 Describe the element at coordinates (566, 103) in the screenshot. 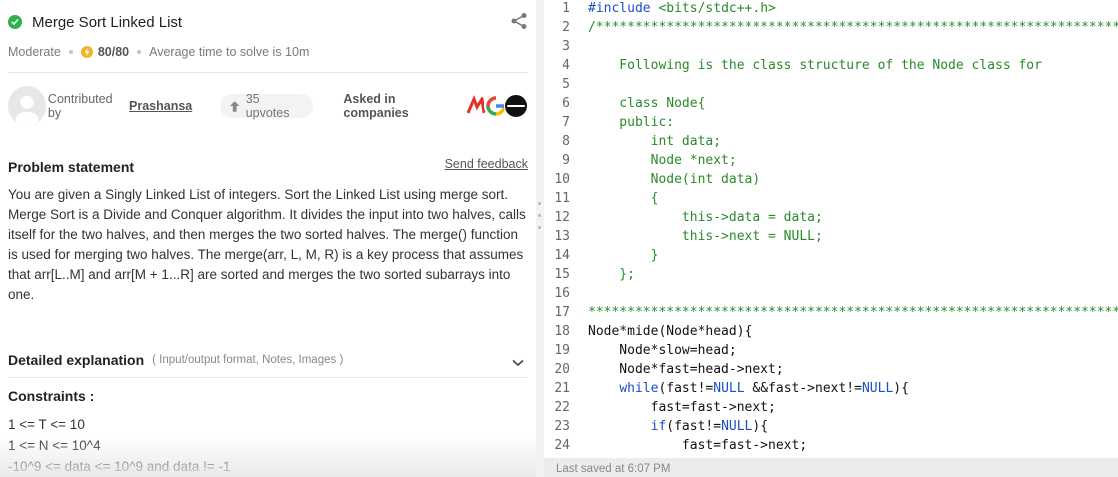

I see `line-number: 6` at that location.